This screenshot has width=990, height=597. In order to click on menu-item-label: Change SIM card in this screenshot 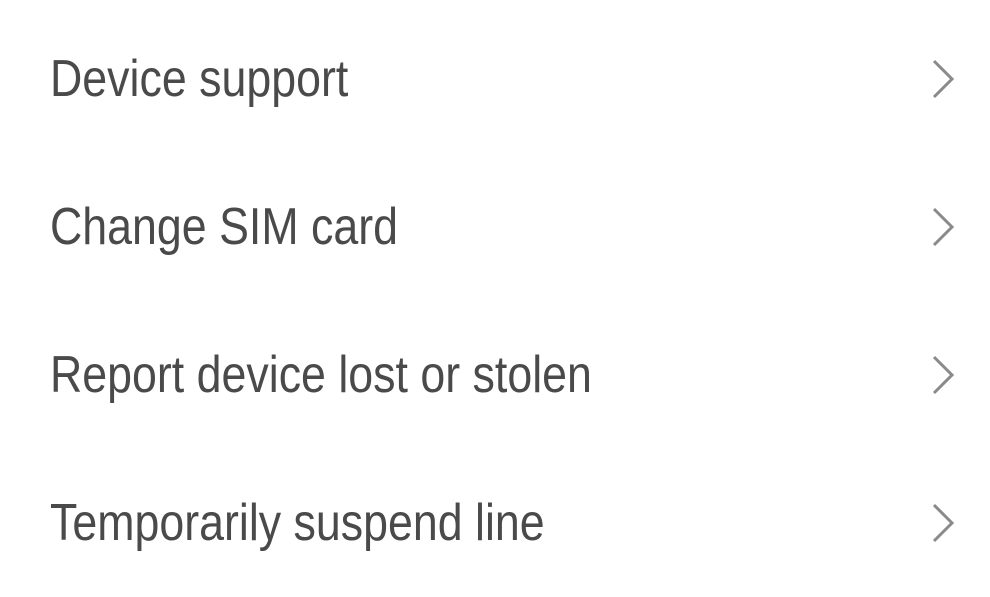, I will do `click(224, 227)`.